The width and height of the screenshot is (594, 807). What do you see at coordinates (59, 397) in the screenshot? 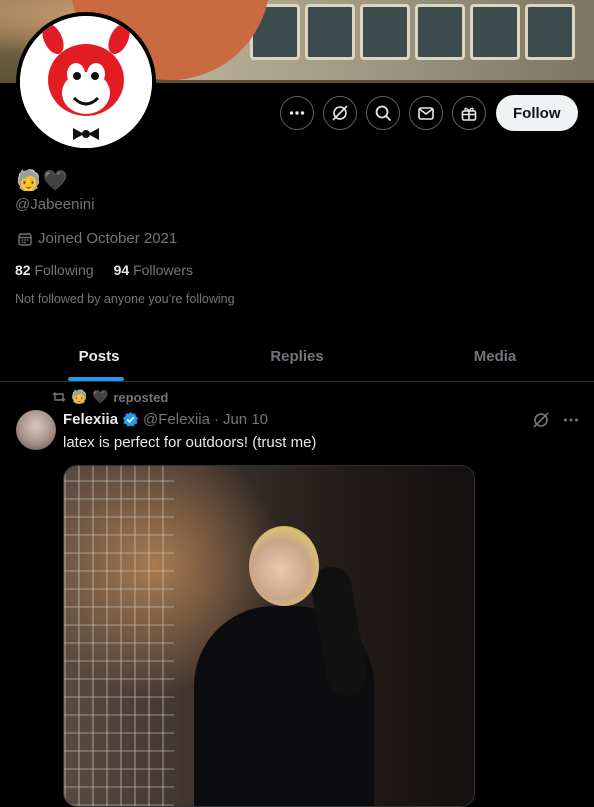
I see `repost-icon` at bounding box center [59, 397].